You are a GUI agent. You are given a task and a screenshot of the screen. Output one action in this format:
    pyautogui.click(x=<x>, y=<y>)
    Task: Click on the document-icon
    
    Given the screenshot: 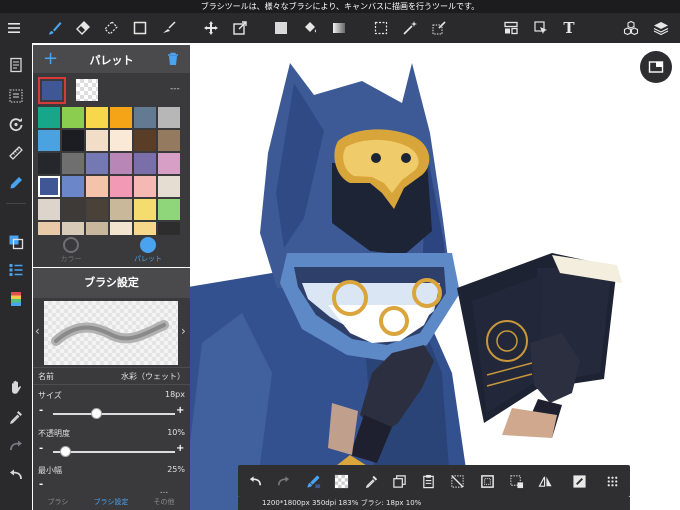 What is the action you would take?
    pyautogui.click(x=16, y=65)
    